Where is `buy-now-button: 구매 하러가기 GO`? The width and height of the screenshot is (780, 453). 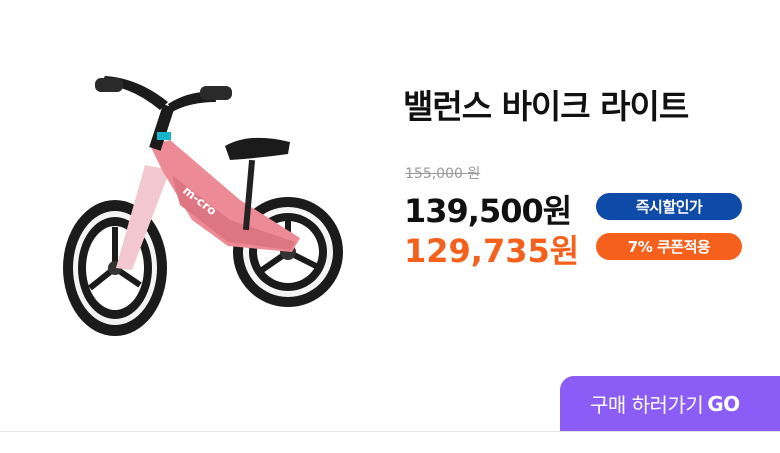 buy-now-button: 구매 하러가기 GO is located at coordinates (670, 403).